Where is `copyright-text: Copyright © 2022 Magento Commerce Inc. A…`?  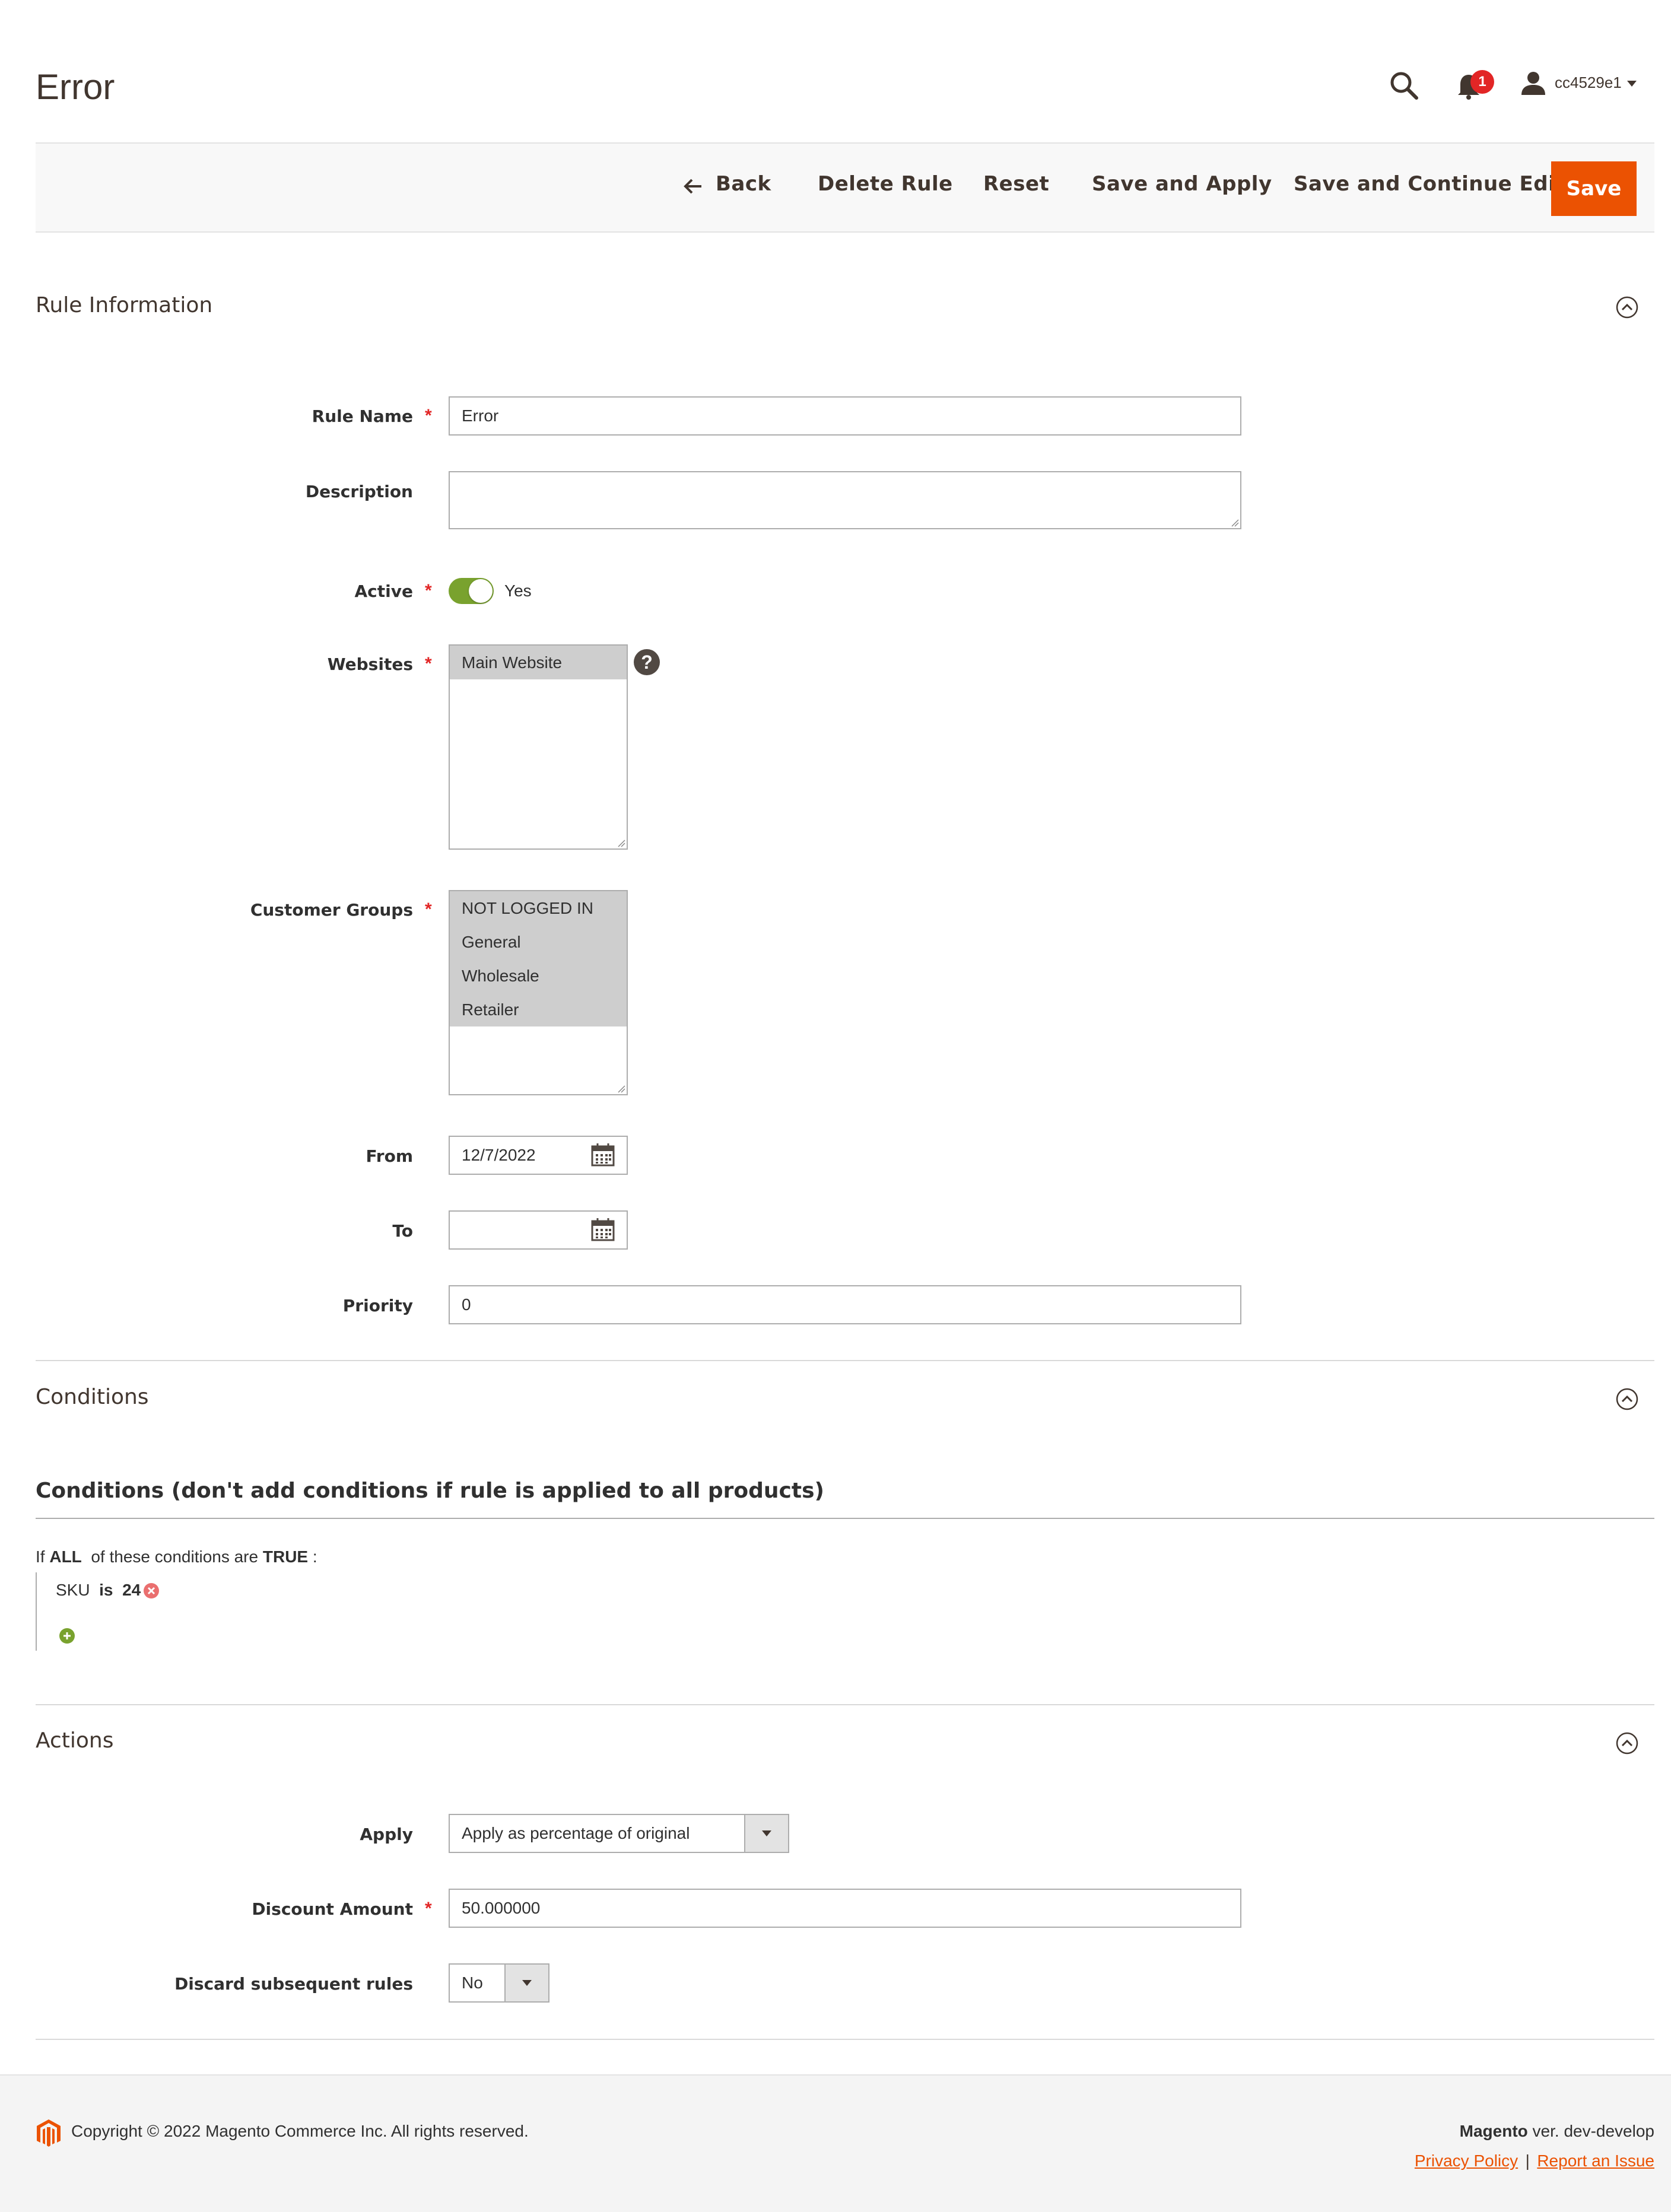
copyright-text: Copyright © 2022 Magento Commerce Inc. A… is located at coordinates (300, 2131).